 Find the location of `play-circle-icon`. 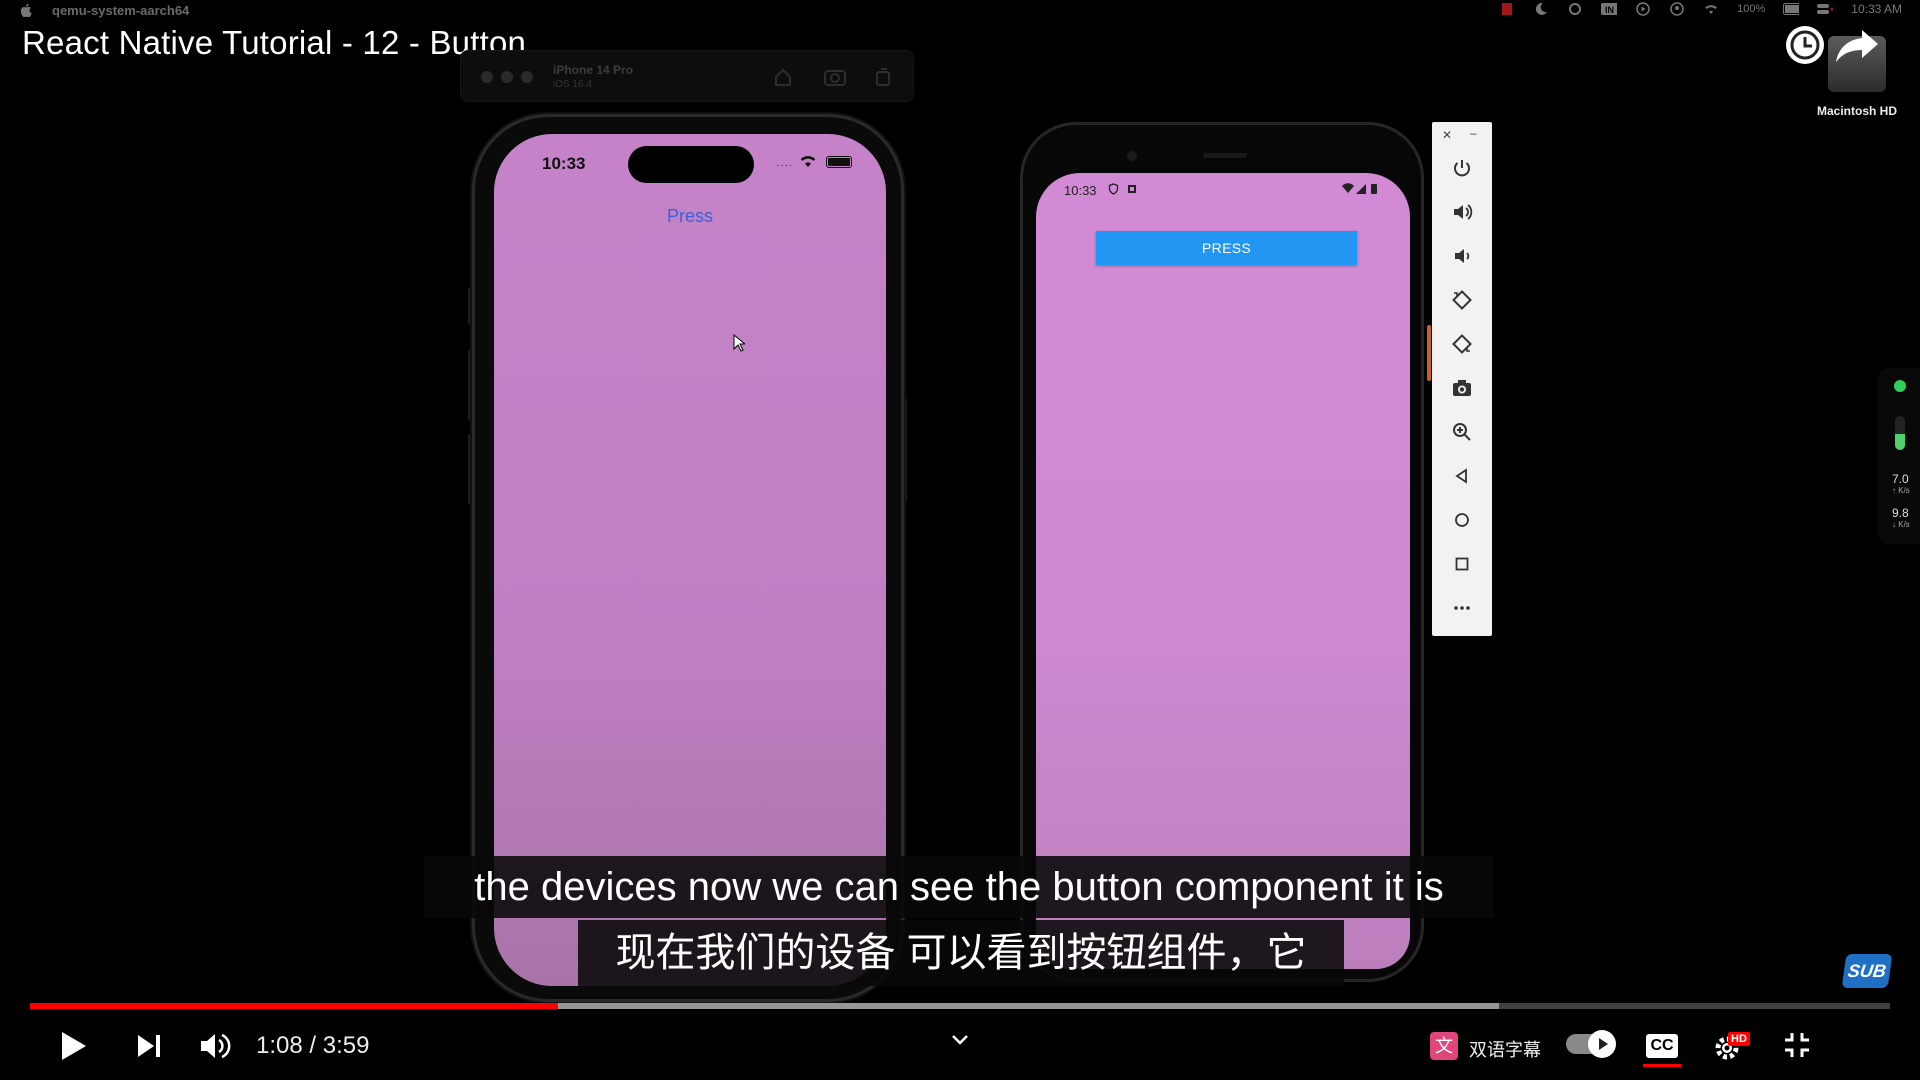

play-circle-icon is located at coordinates (1643, 9).